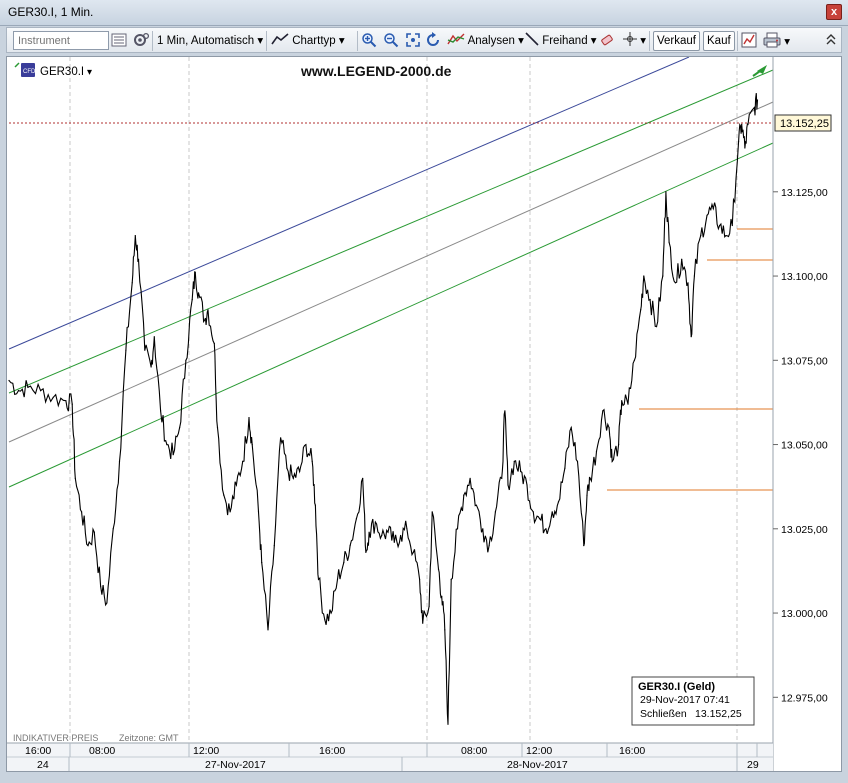 This screenshot has height=783, width=848. What do you see at coordinates (474, 751) in the screenshot?
I see `x-tick-label: 08:00` at bounding box center [474, 751].